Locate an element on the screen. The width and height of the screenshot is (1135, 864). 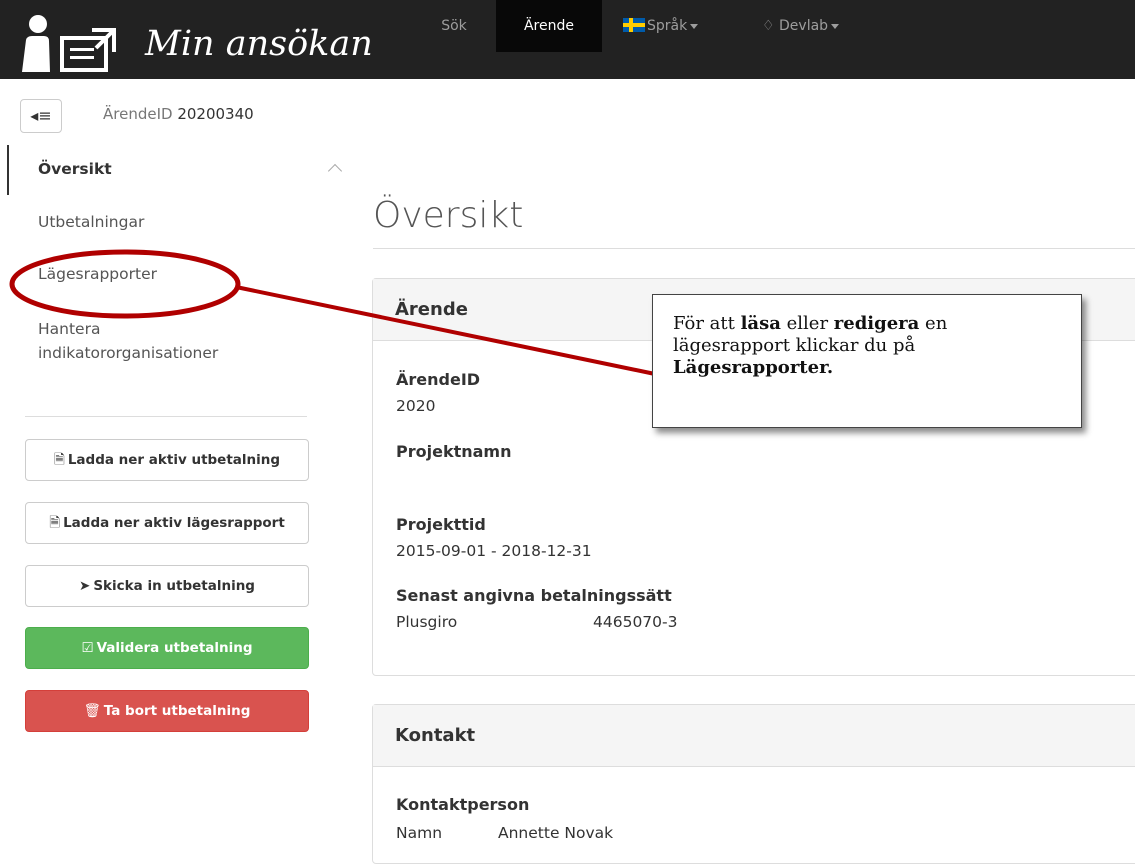
nav-case: Ärende is located at coordinates (549, 26).